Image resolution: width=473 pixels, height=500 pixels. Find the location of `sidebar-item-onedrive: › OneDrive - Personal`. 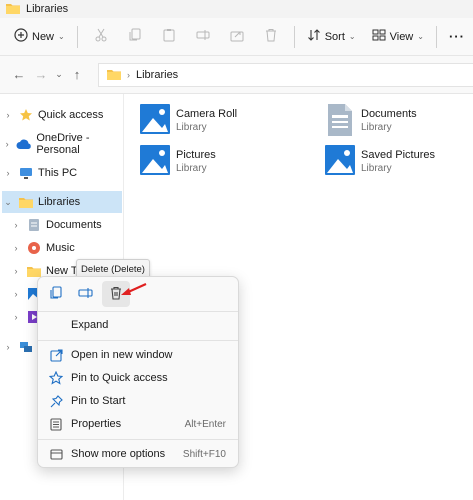

sidebar-item-onedrive: › OneDrive - Personal is located at coordinates (62, 144).